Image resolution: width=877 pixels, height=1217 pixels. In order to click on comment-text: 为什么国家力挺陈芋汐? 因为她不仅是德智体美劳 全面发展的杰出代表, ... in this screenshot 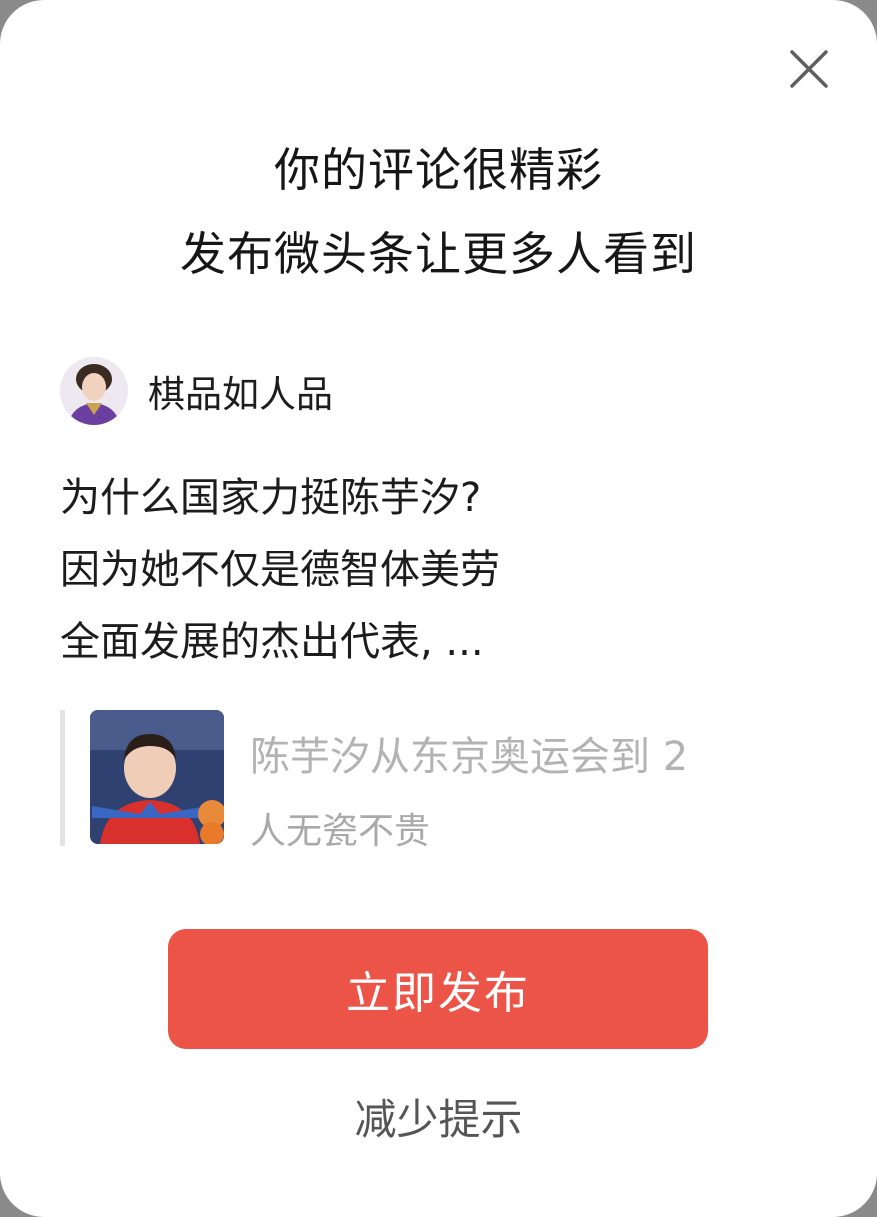, I will do `click(370, 570)`.